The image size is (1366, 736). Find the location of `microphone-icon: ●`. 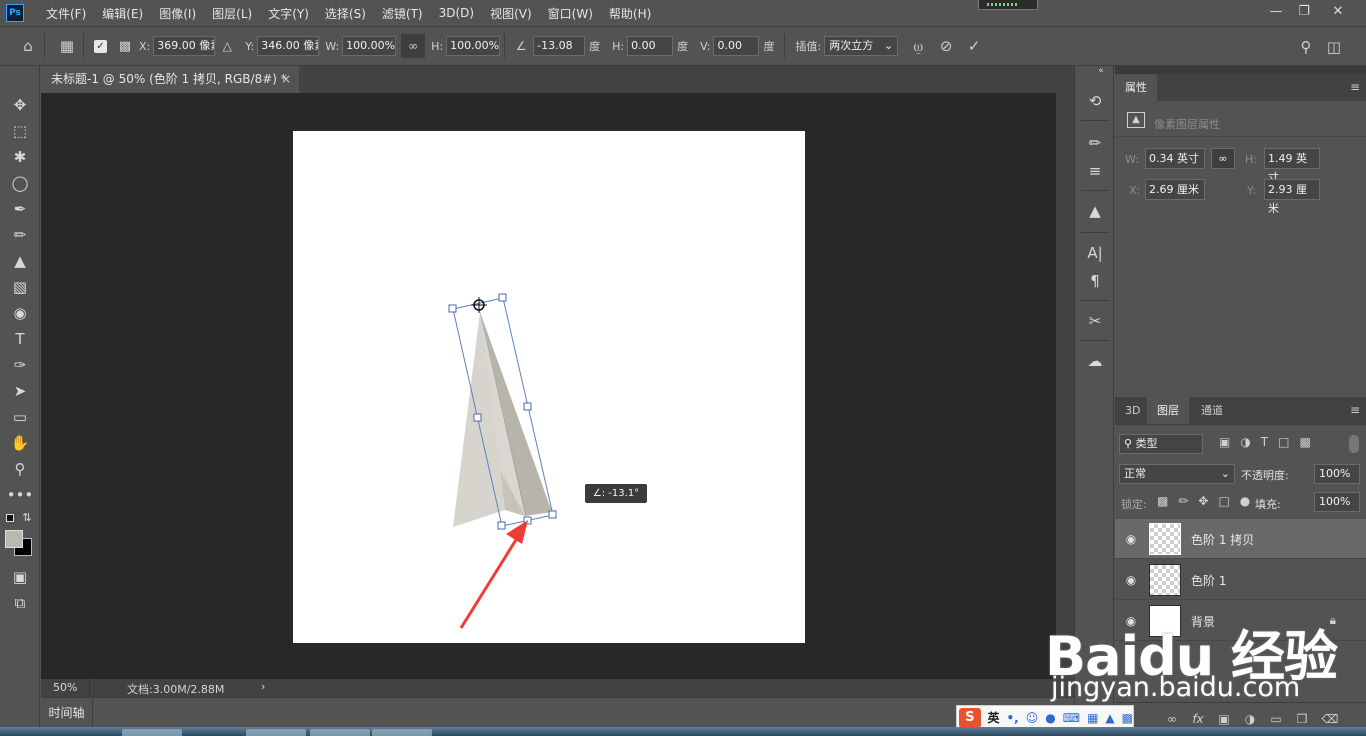

microphone-icon: ● is located at coordinates (1050, 718).